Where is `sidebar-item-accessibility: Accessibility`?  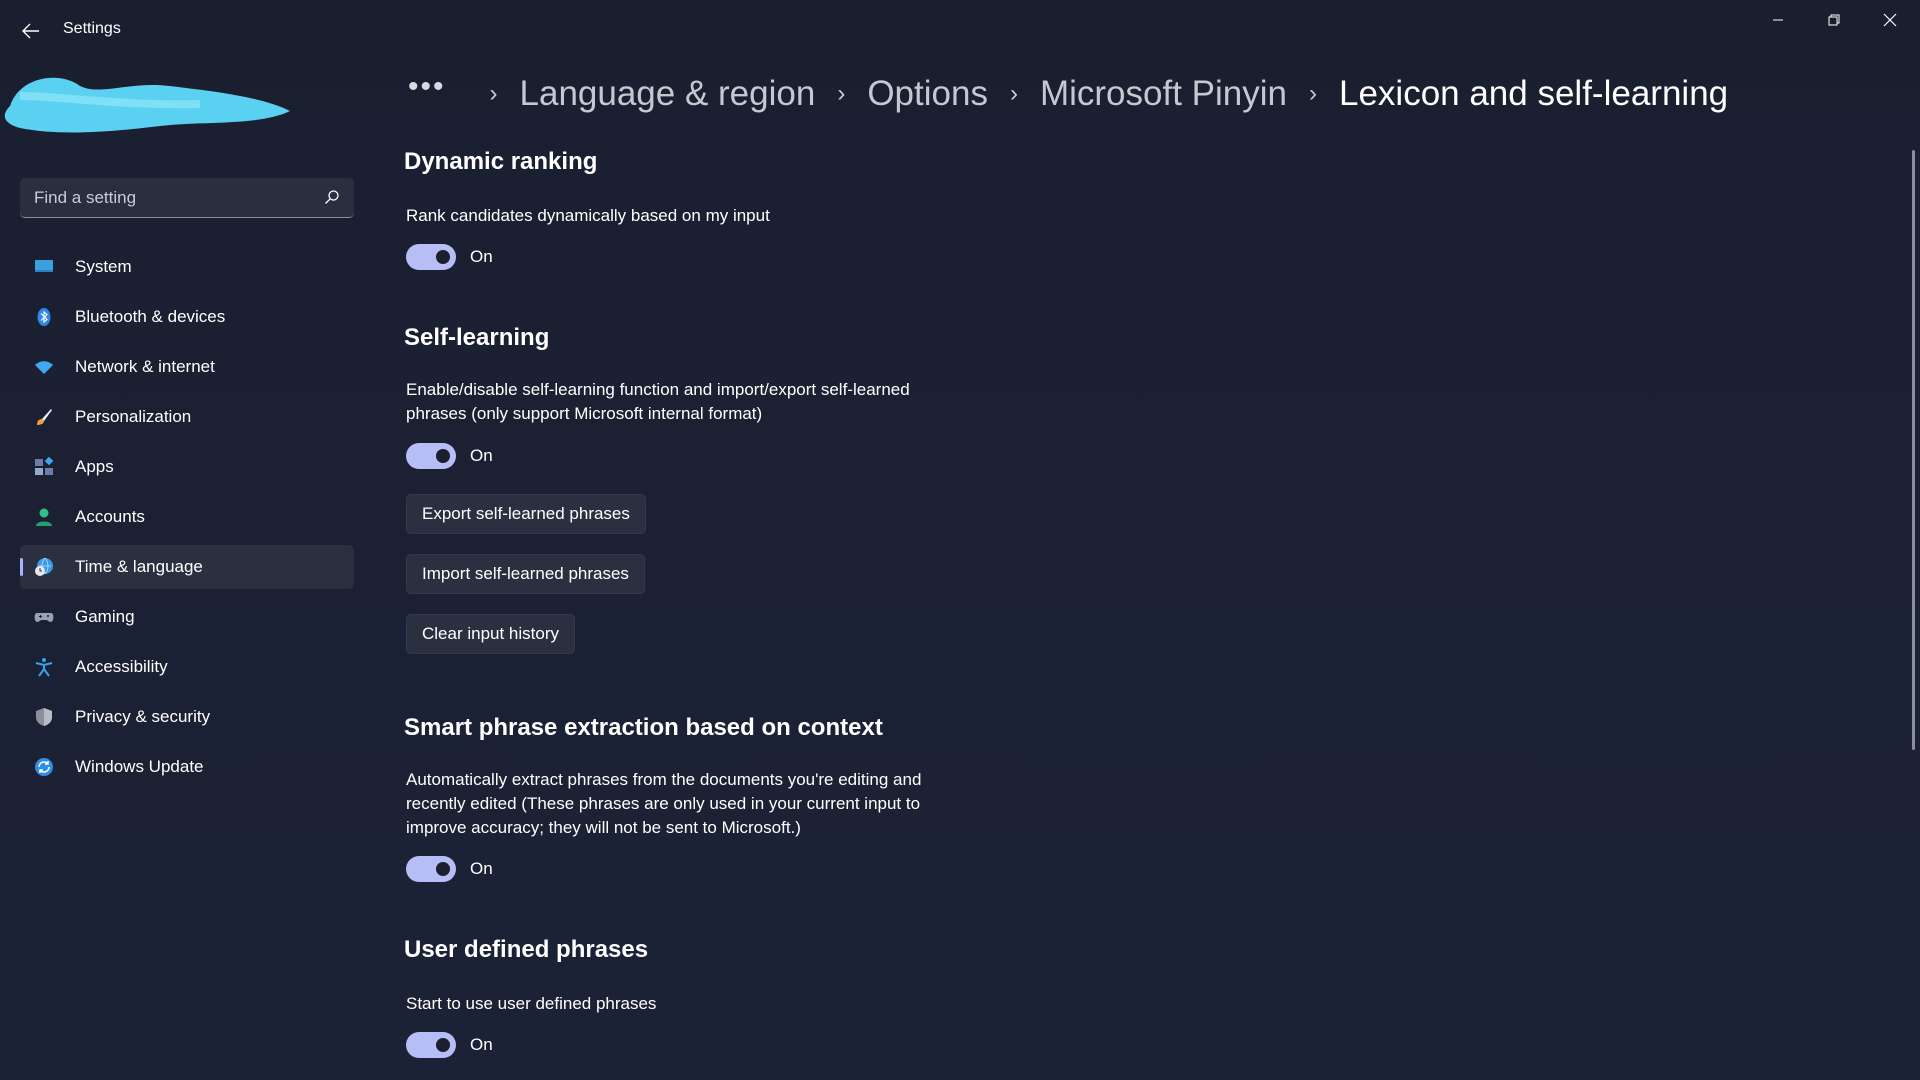
sidebar-item-accessibility: Accessibility is located at coordinates (187, 667).